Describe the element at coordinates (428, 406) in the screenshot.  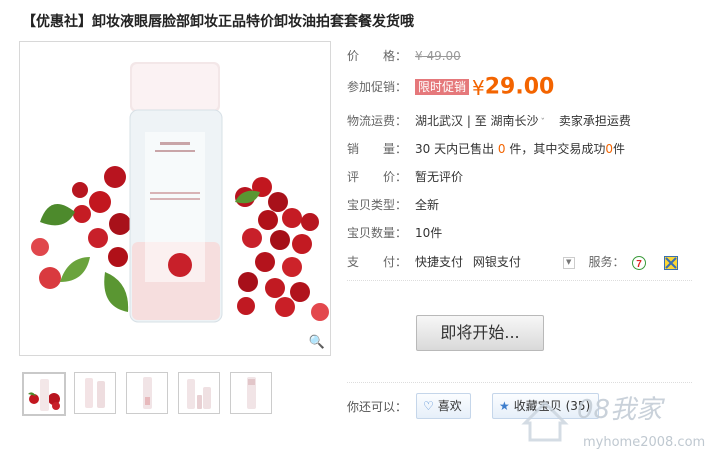
I see `heart-icon: ♡` at that location.